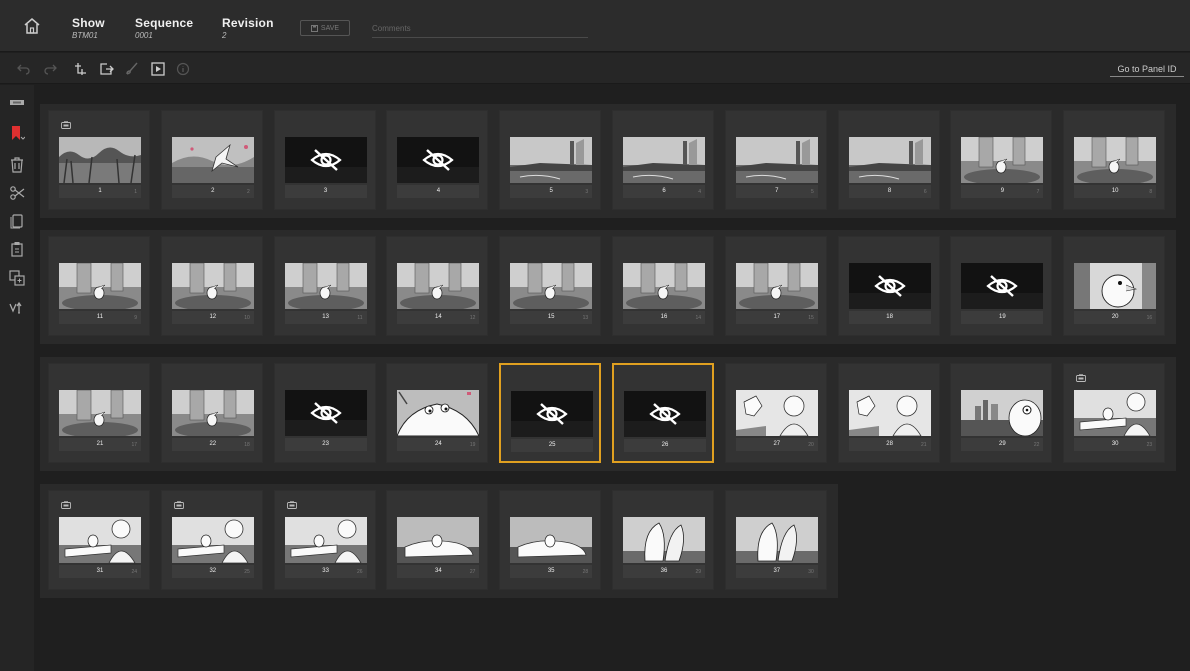 The image size is (1190, 671). I want to click on undo-icon, so click(24, 69).